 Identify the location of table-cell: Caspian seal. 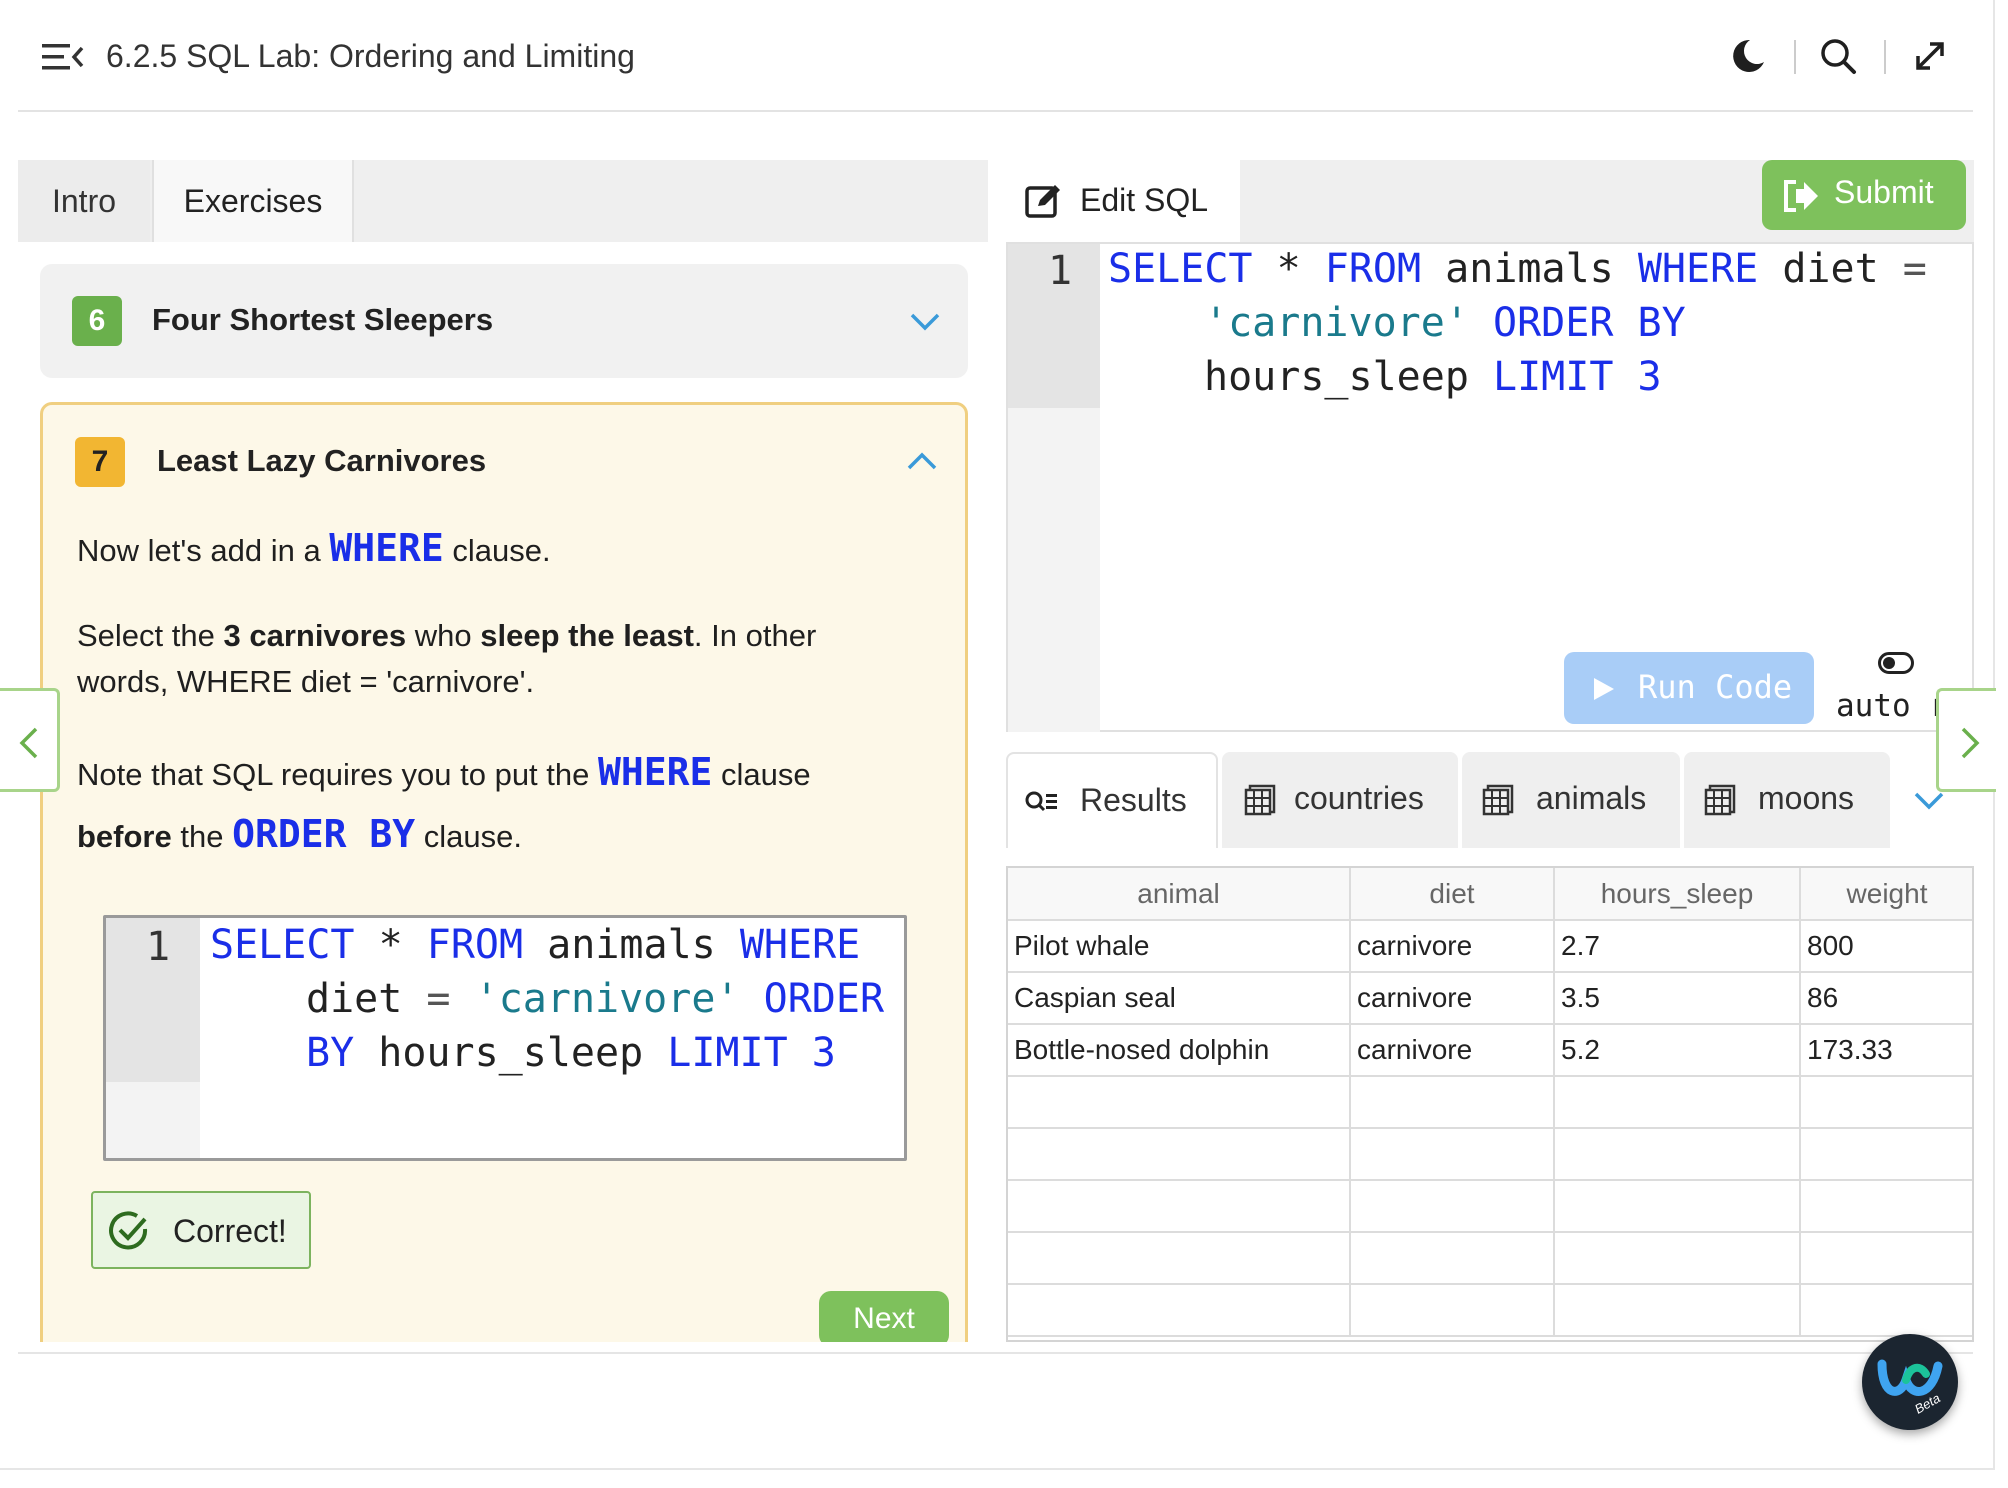
(1179, 998).